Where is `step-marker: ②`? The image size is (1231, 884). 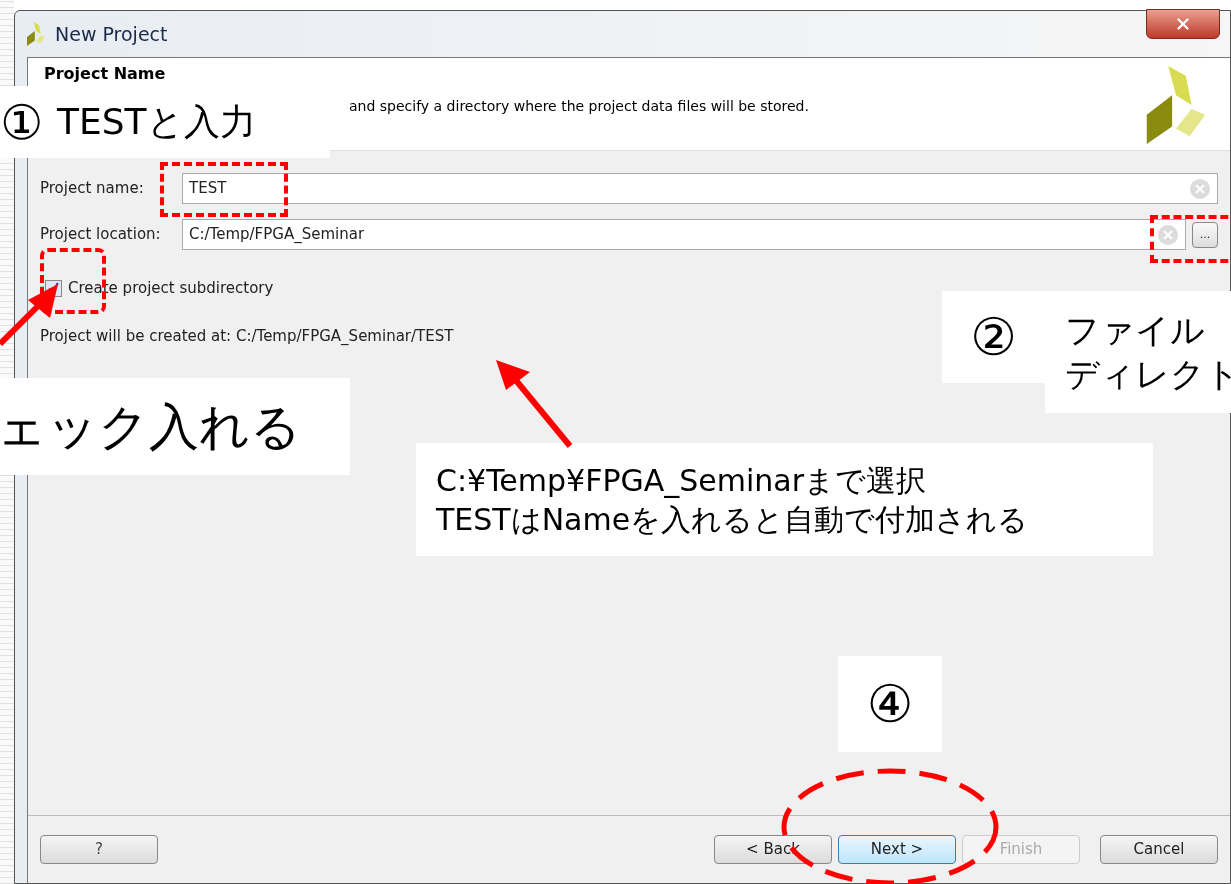
step-marker: ② is located at coordinates (993, 337).